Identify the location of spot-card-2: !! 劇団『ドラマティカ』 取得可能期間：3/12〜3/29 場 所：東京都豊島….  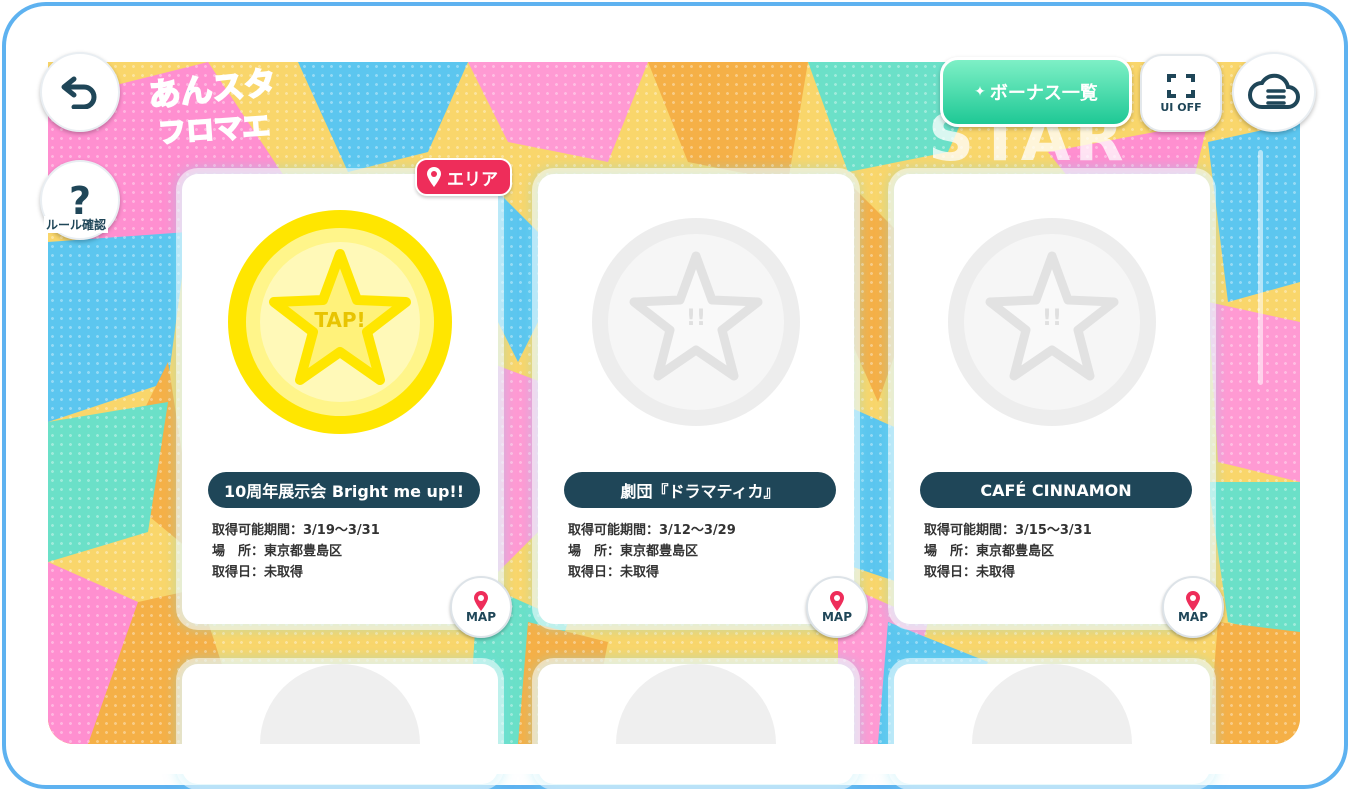
(703, 406).